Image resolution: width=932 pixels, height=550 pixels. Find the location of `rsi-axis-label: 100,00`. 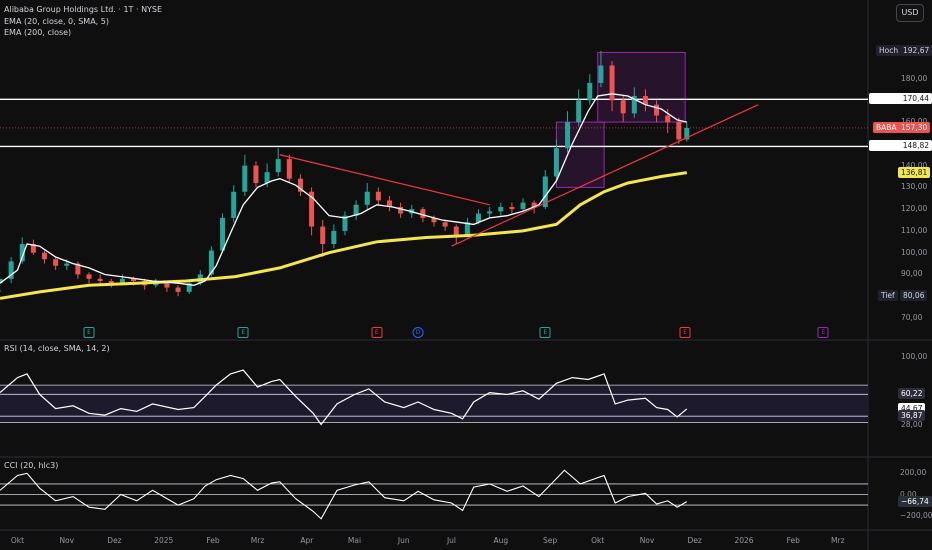

rsi-axis-label: 100,00 is located at coordinates (914, 356).